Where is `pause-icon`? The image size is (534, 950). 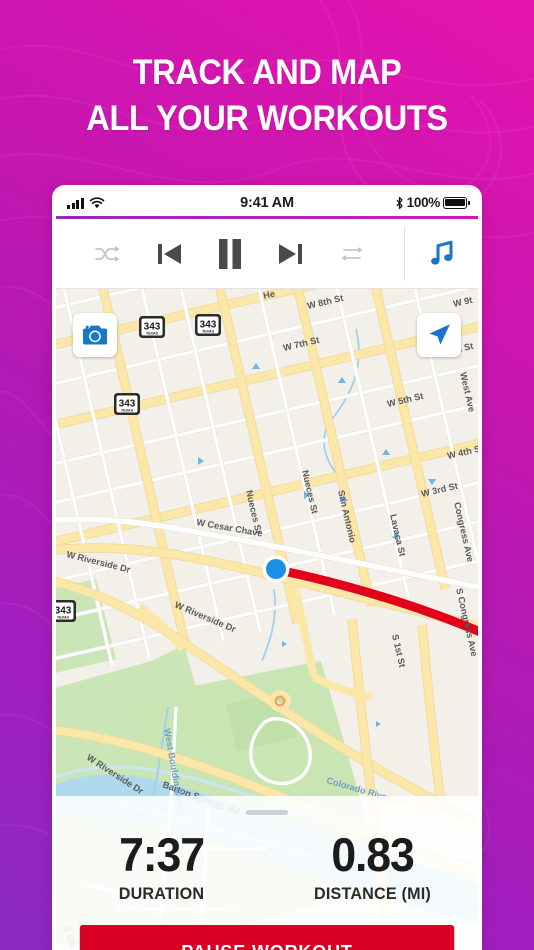
pause-icon is located at coordinates (229, 253).